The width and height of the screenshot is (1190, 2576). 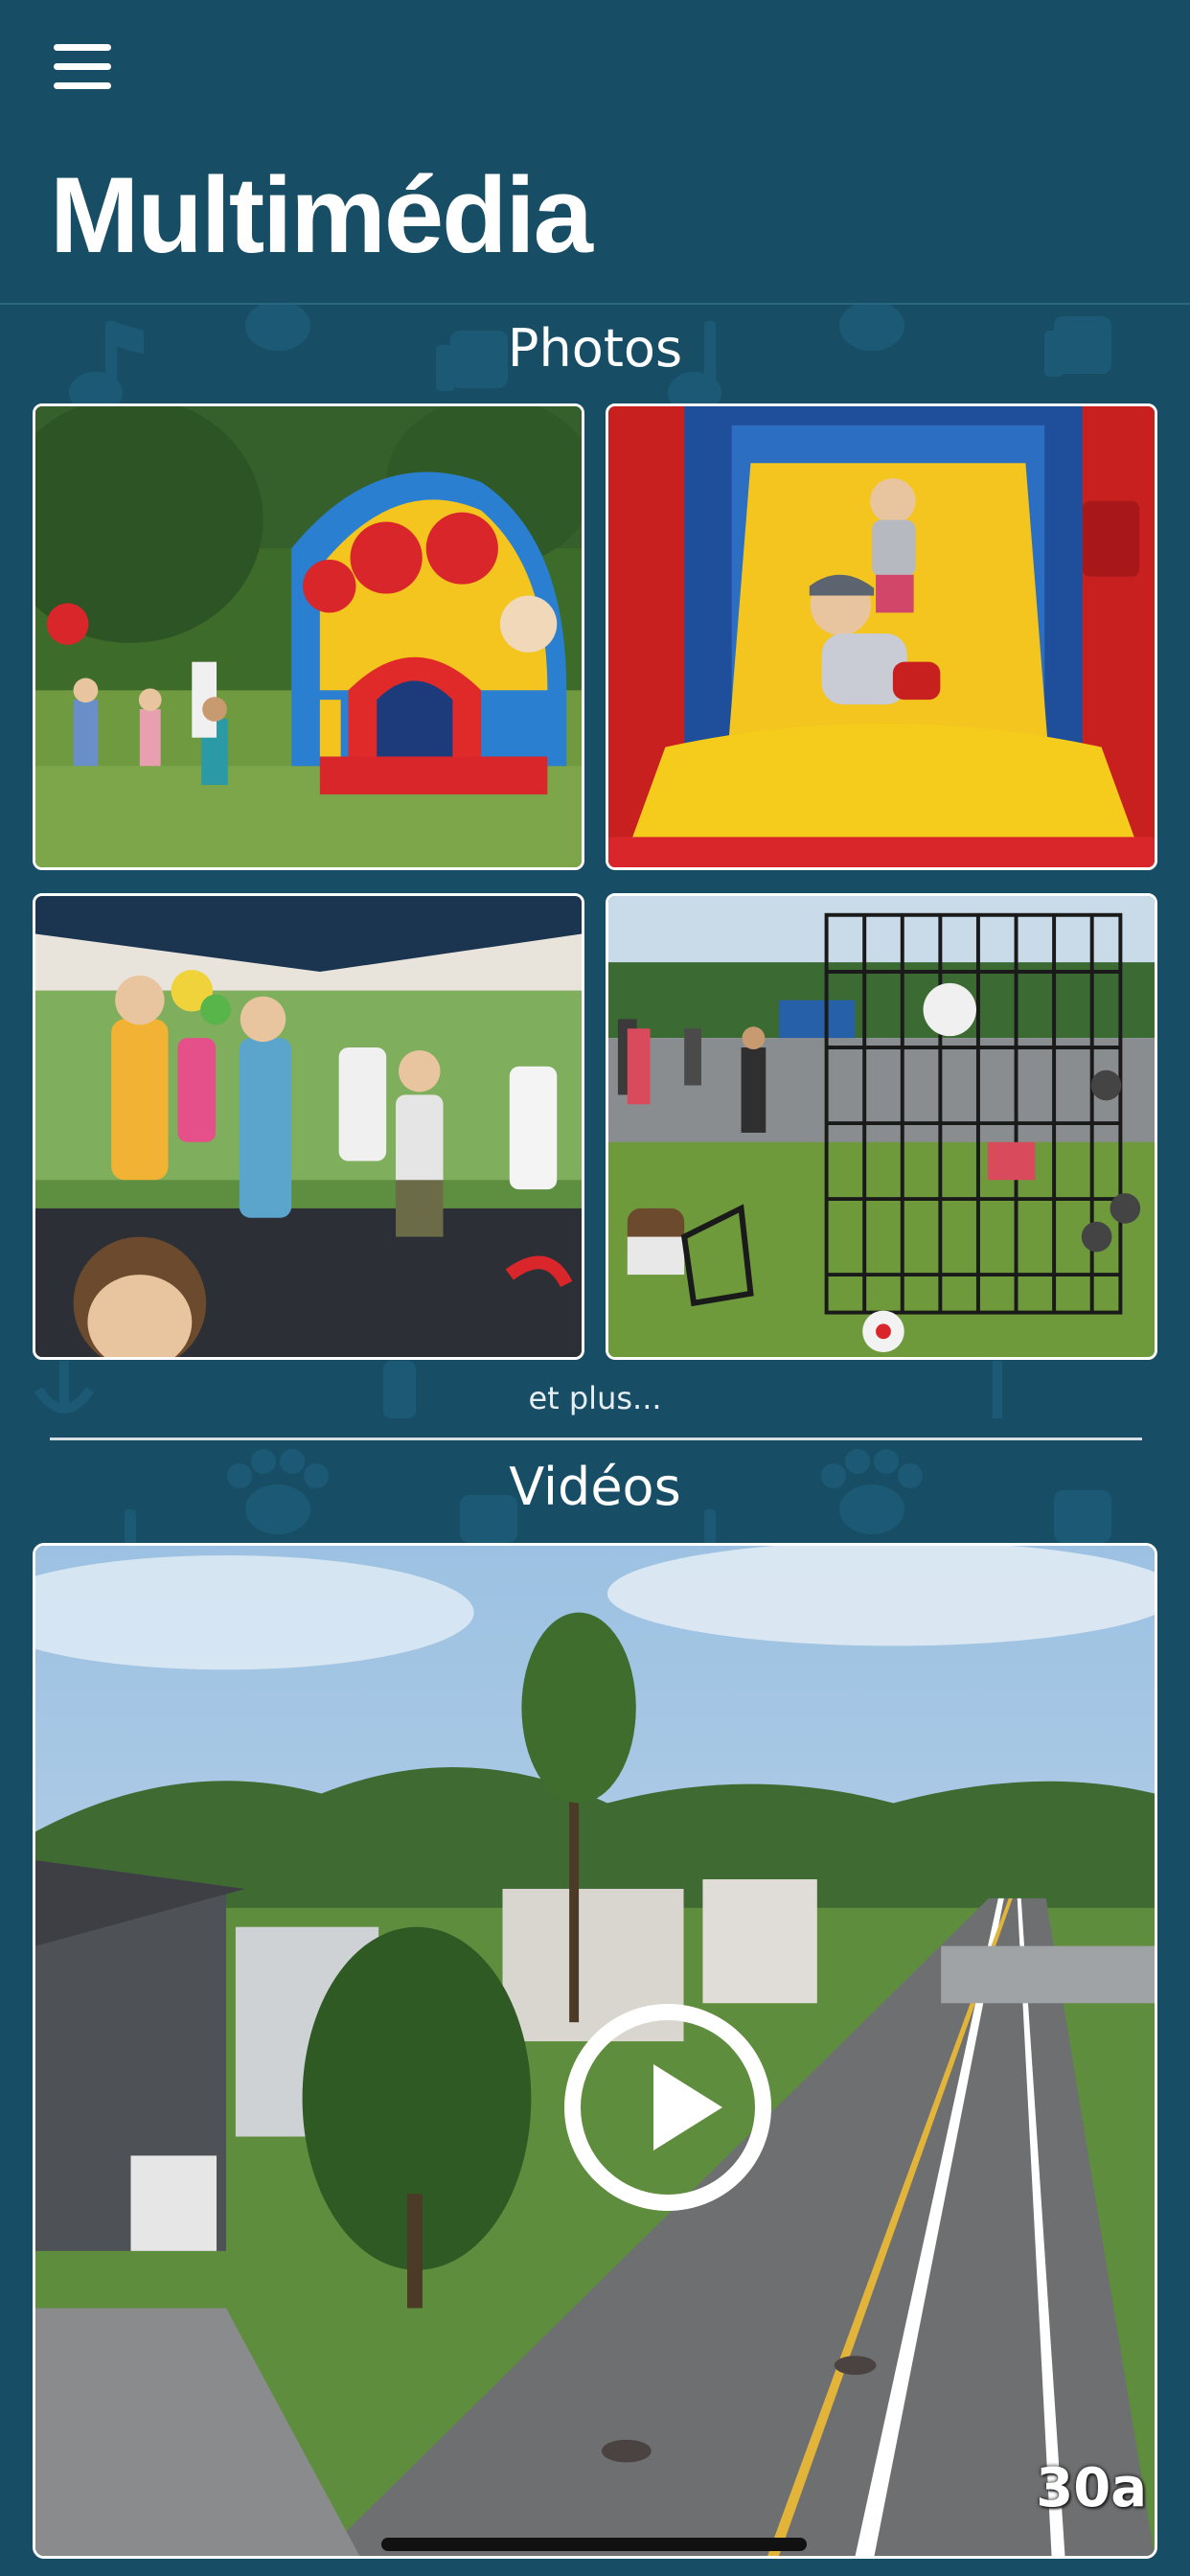 I want to click on dunk-tank-image, so click(x=882, y=1126).